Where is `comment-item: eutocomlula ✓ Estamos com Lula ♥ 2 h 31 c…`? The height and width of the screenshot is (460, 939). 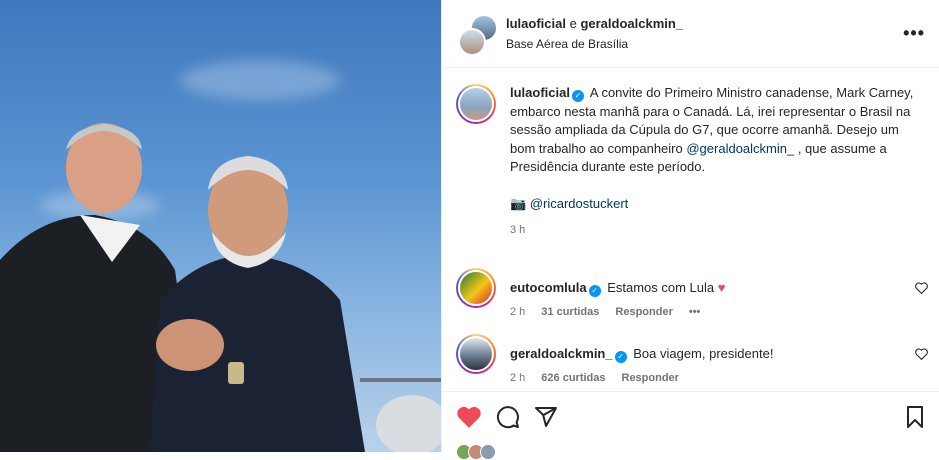
comment-item: eutocomlula ✓ Estamos com Lula ♥ 2 h 31 c… is located at coordinates (690, 293).